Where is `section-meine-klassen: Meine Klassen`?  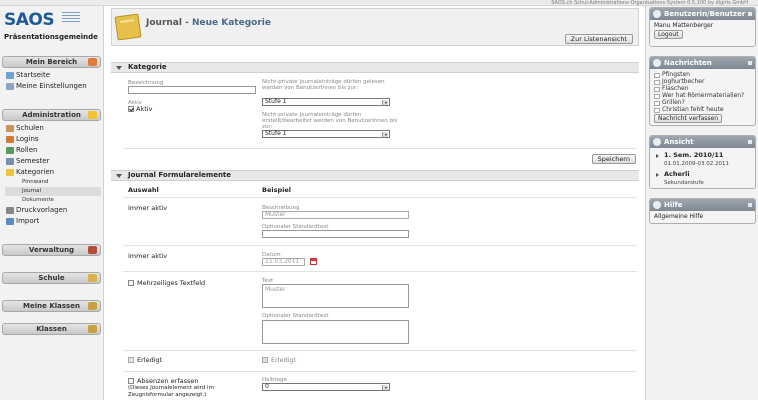 section-meine-klassen: Meine Klassen is located at coordinates (51, 306).